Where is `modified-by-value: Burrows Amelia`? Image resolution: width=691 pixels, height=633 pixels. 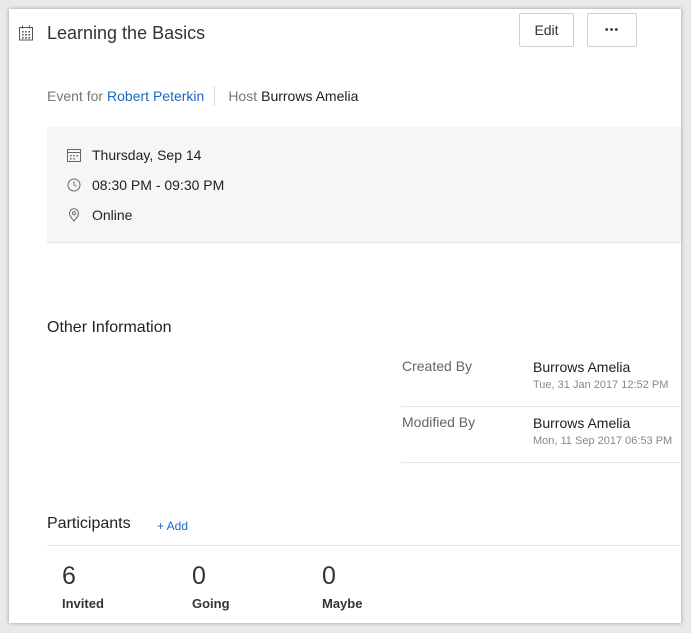
modified-by-value: Burrows Amelia is located at coordinates (582, 423).